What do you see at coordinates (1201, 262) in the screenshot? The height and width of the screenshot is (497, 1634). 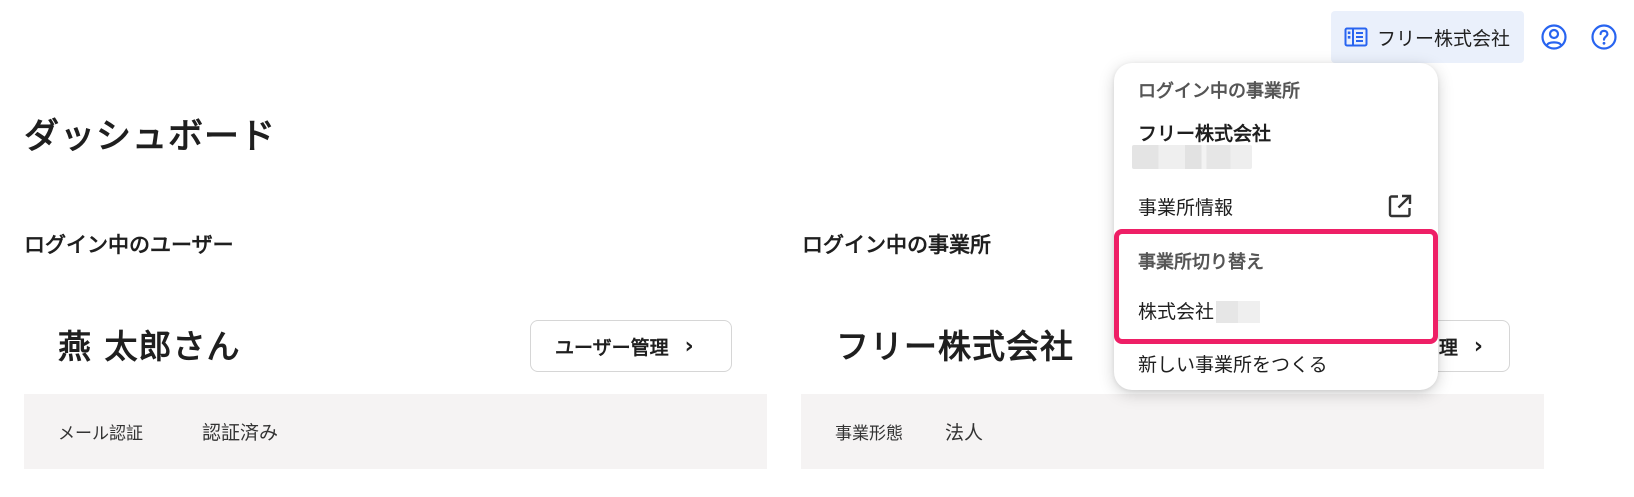 I see `dropdown-switch-title: 事業所切り替え` at bounding box center [1201, 262].